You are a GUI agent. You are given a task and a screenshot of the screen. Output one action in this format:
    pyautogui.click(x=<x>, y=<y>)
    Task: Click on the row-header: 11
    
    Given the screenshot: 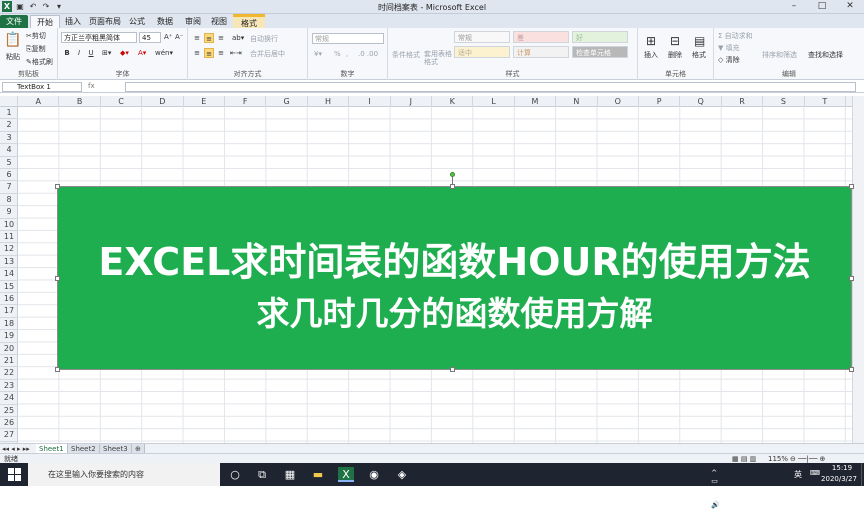 What is the action you would take?
    pyautogui.click(x=9, y=237)
    